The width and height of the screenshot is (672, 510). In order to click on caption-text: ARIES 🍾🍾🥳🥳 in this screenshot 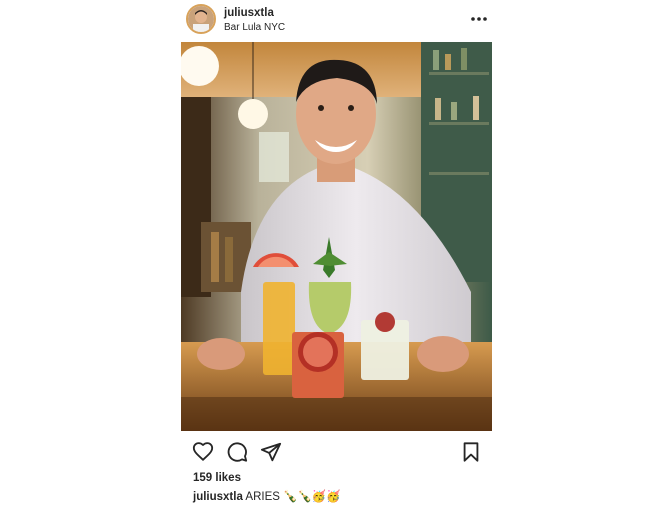, I will do `click(293, 497)`.